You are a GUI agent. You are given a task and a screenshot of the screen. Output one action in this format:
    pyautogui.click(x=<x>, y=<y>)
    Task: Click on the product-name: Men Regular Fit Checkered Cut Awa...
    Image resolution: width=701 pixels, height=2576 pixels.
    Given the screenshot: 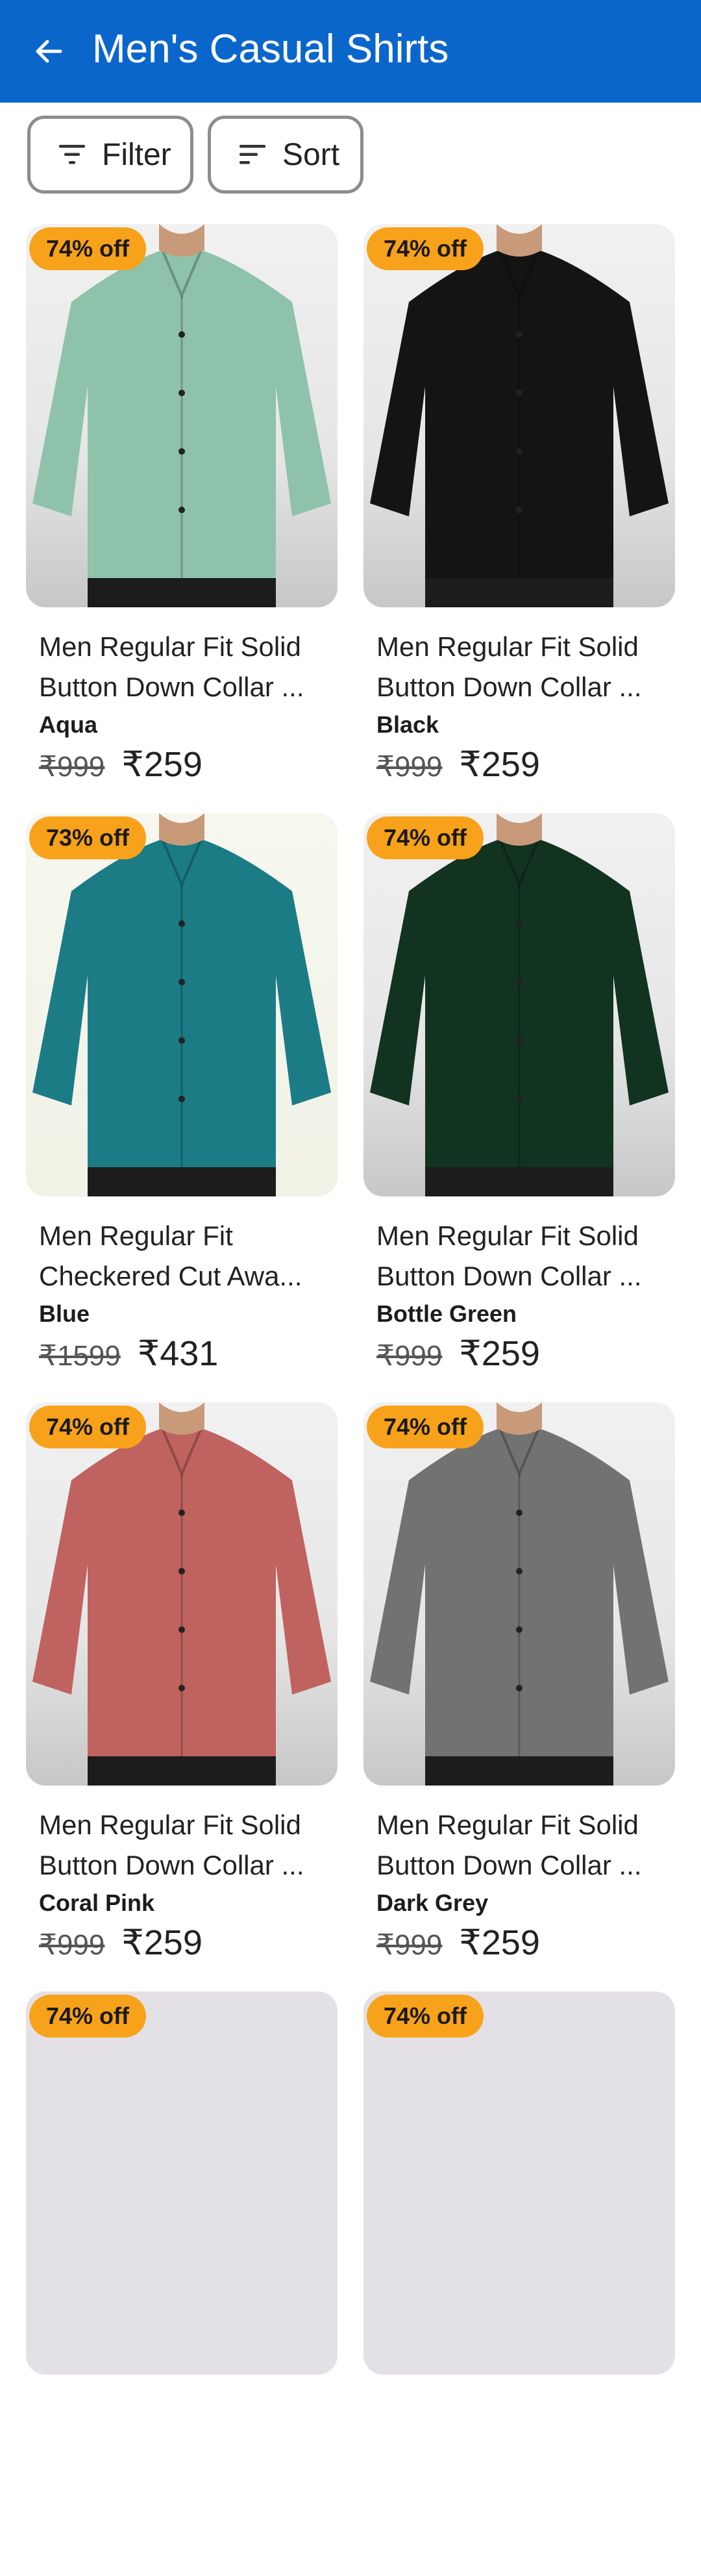 What is the action you would take?
    pyautogui.click(x=186, y=1256)
    